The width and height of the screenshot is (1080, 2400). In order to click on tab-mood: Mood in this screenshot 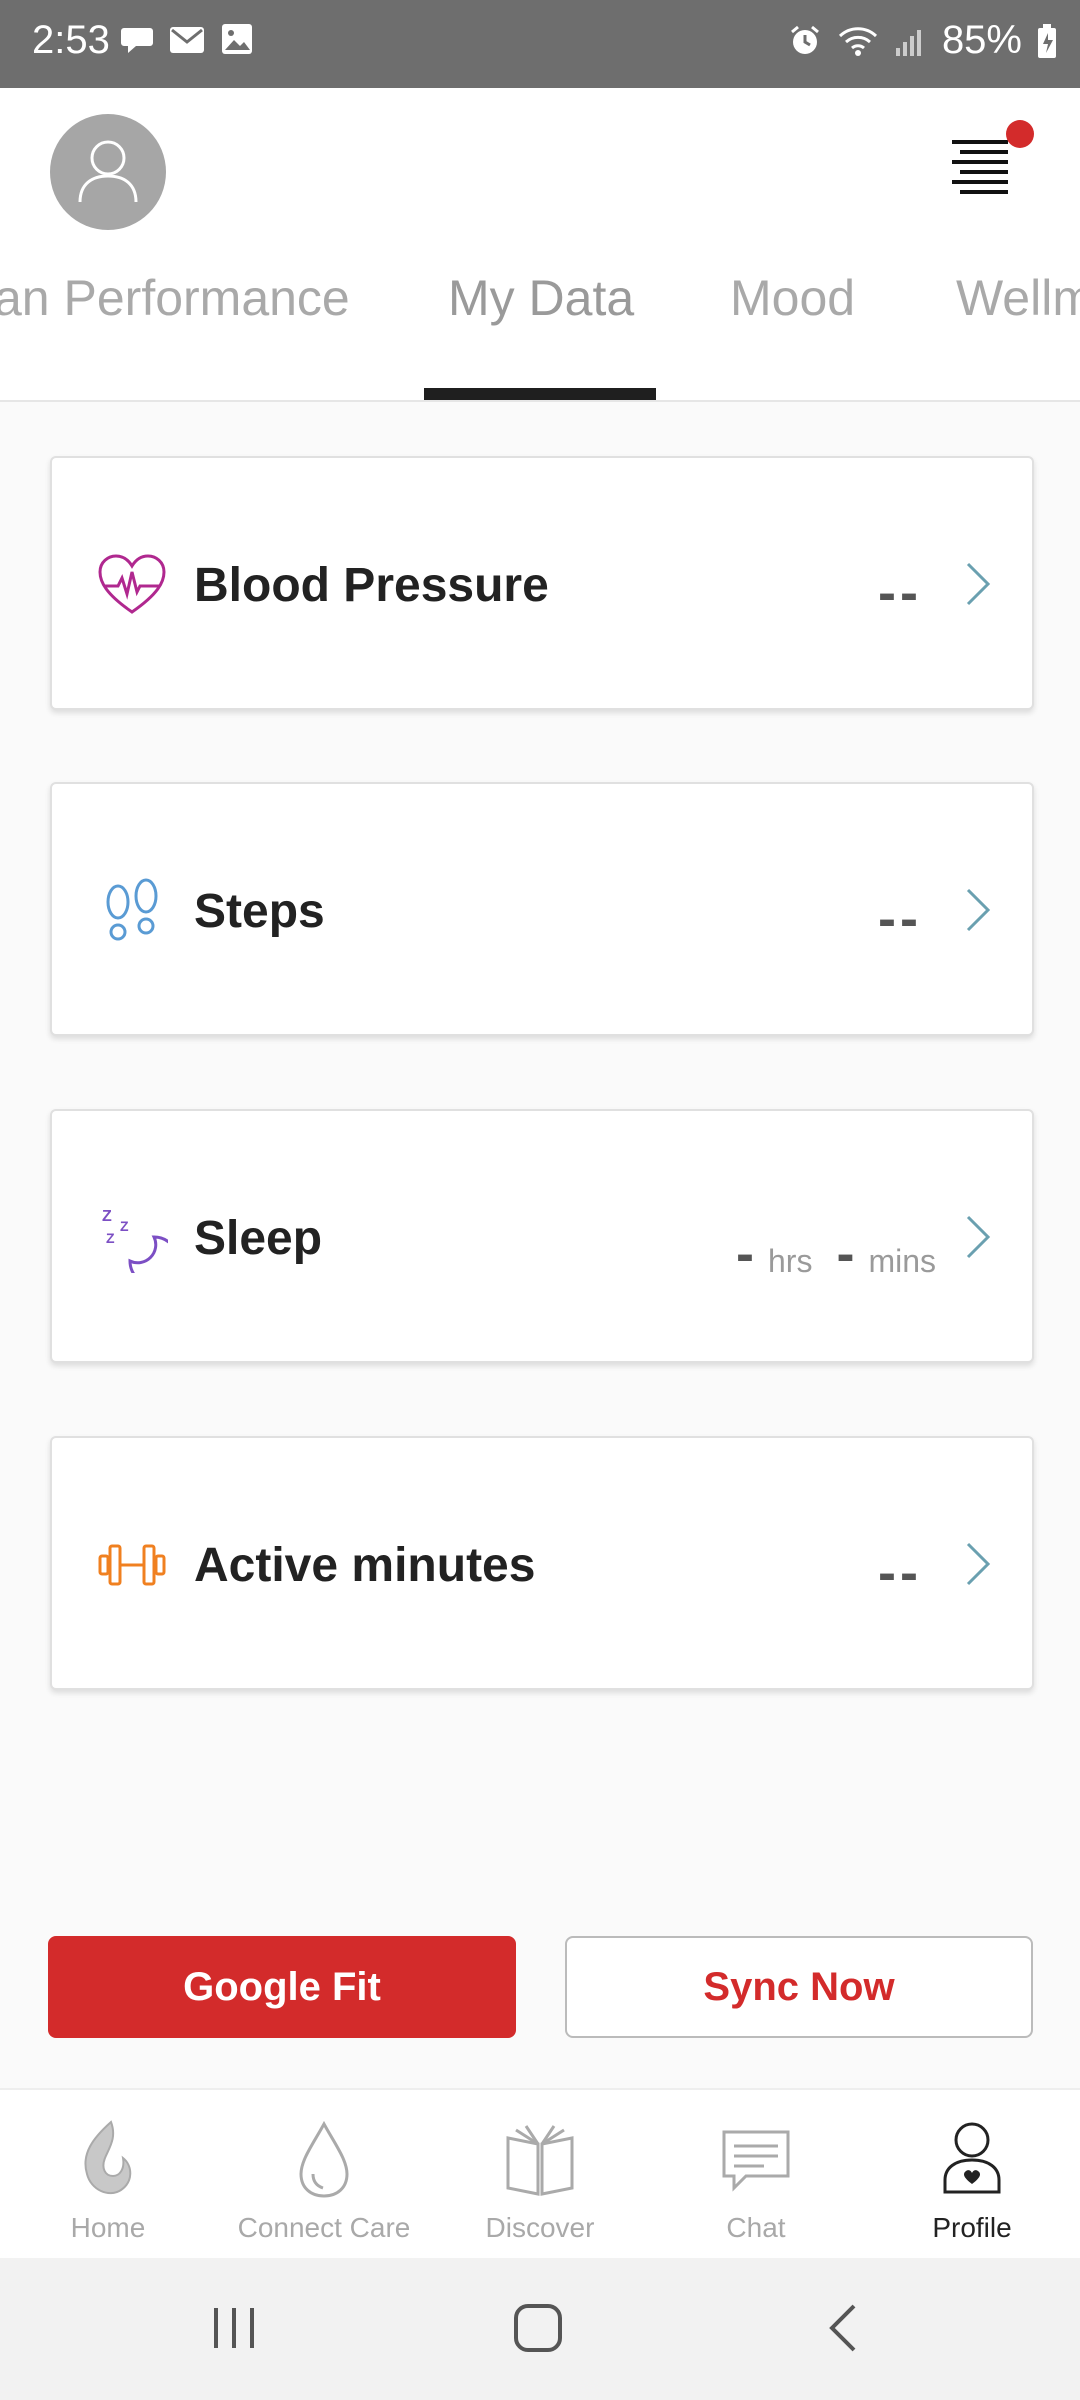, I will do `click(792, 300)`.